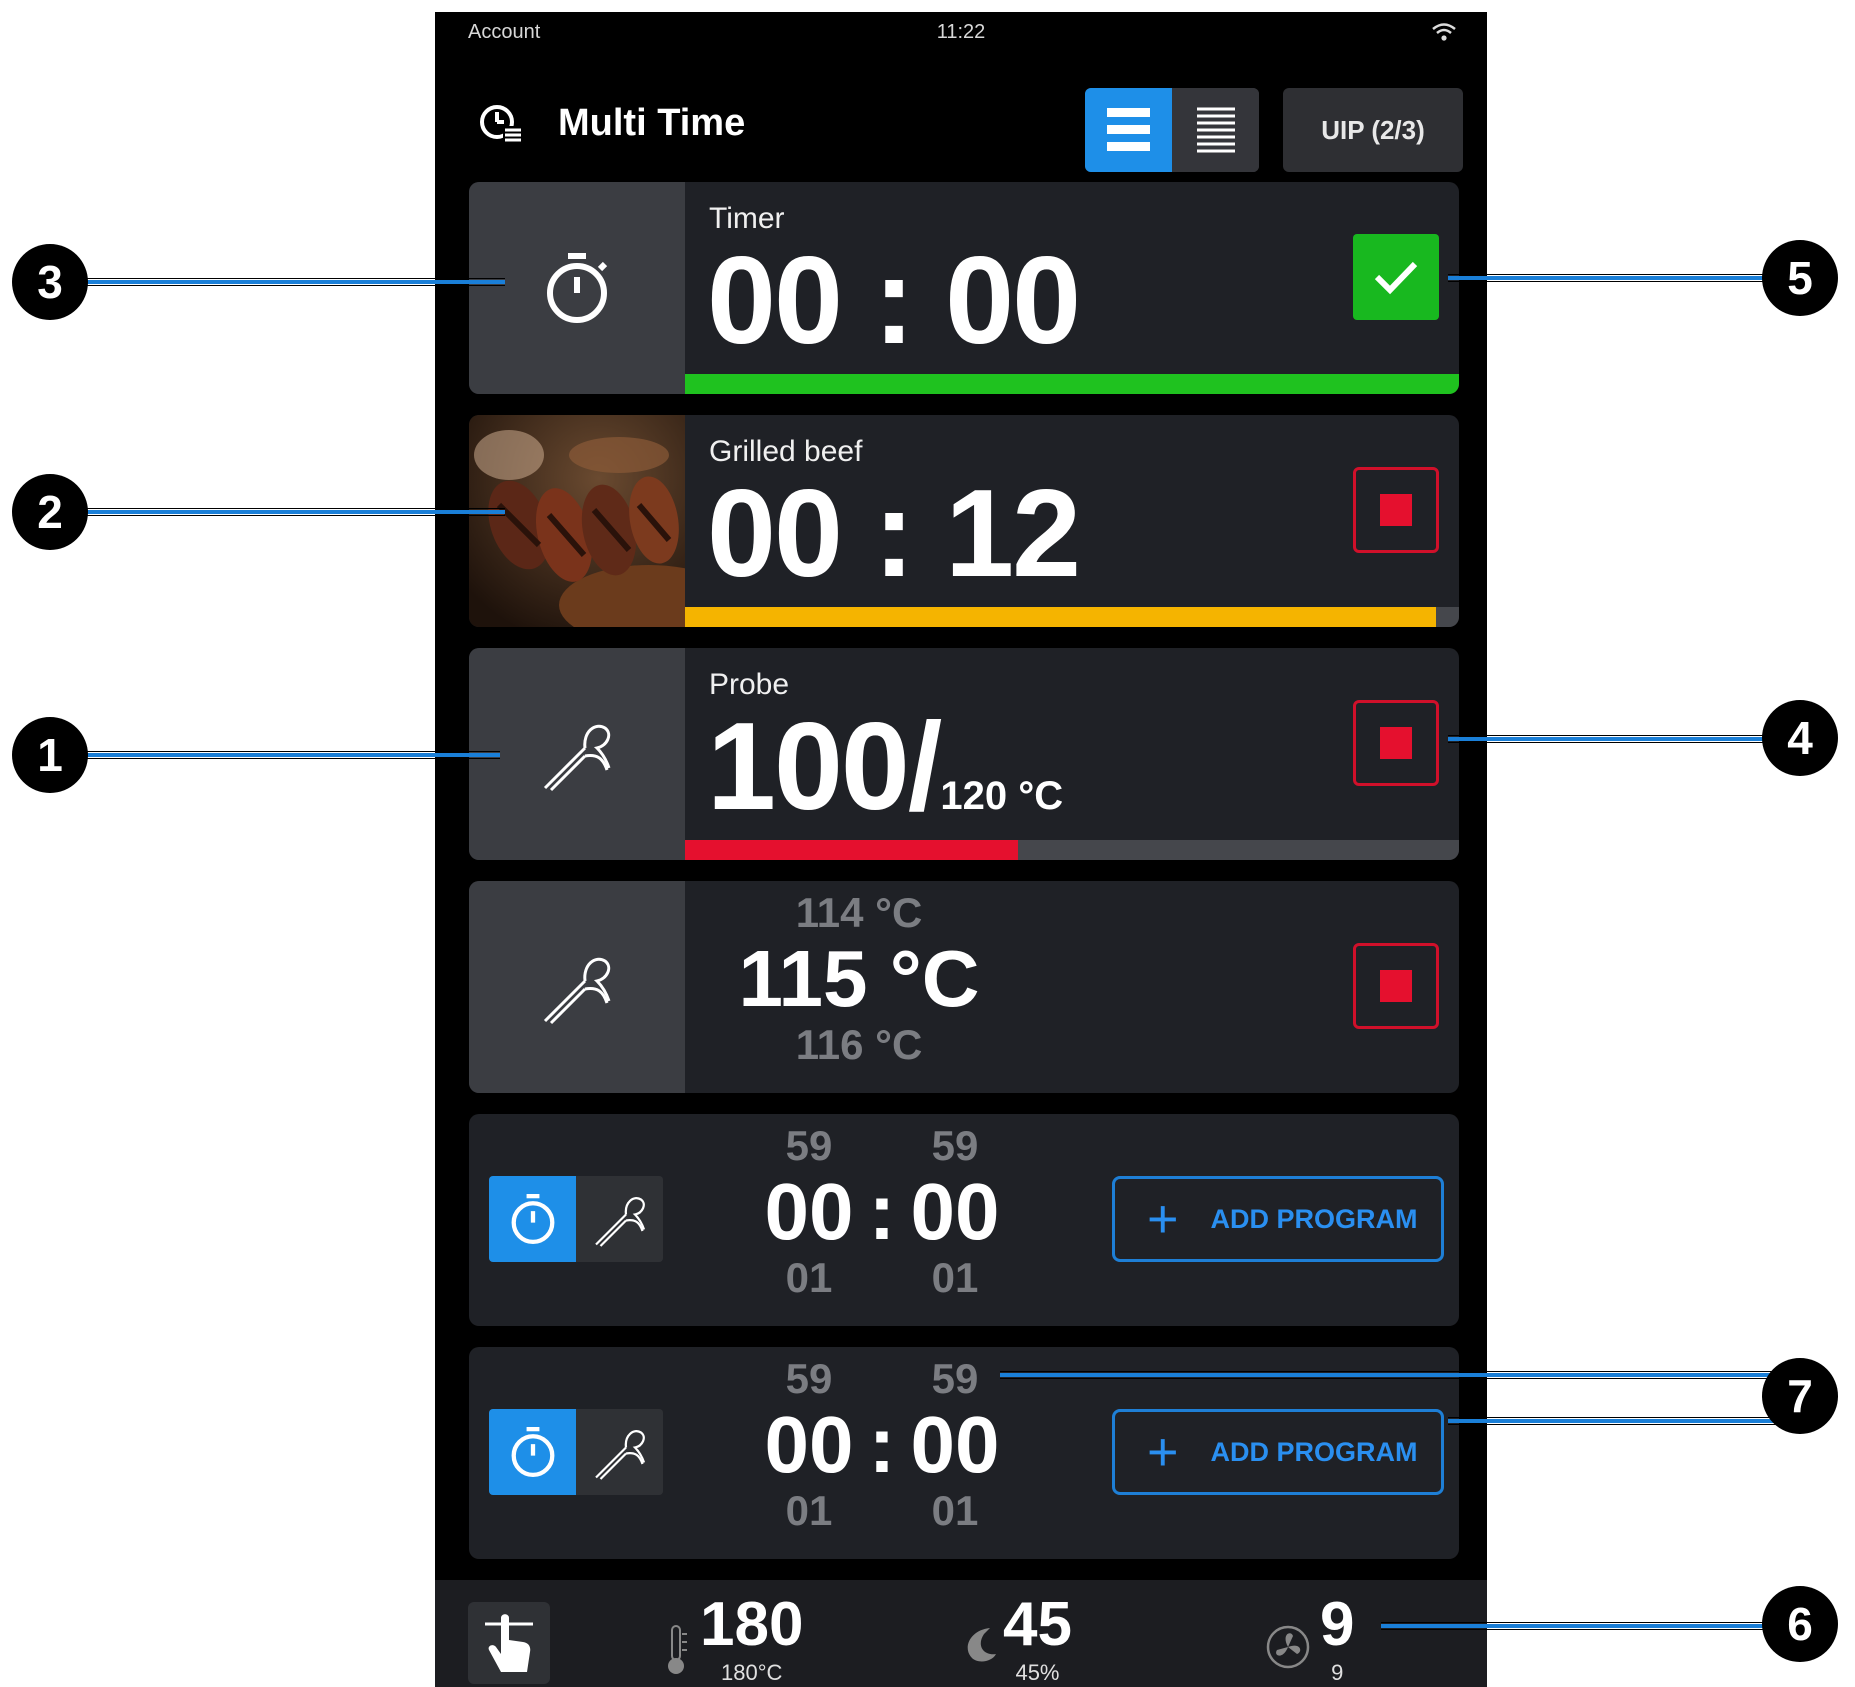 This screenshot has height=1687, width=1855. What do you see at coordinates (677, 1649) in the screenshot?
I see `thermometer-icon` at bounding box center [677, 1649].